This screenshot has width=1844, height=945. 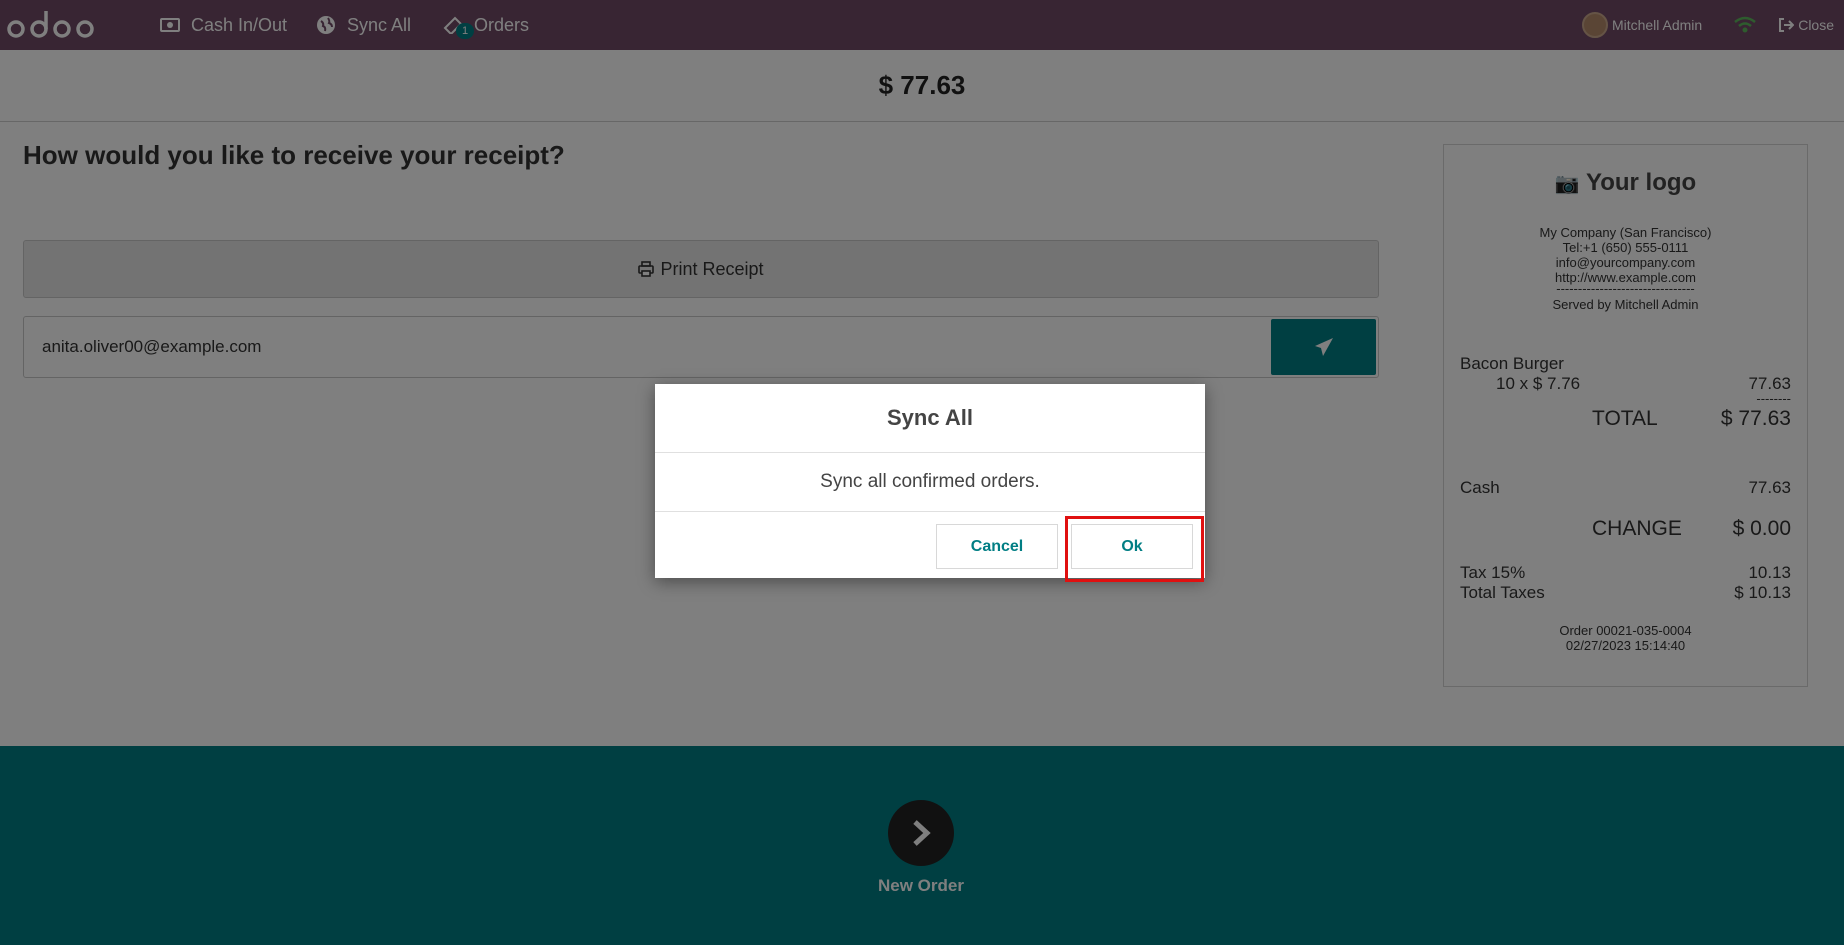 I want to click on cancel-button: Cancel, so click(x=997, y=546).